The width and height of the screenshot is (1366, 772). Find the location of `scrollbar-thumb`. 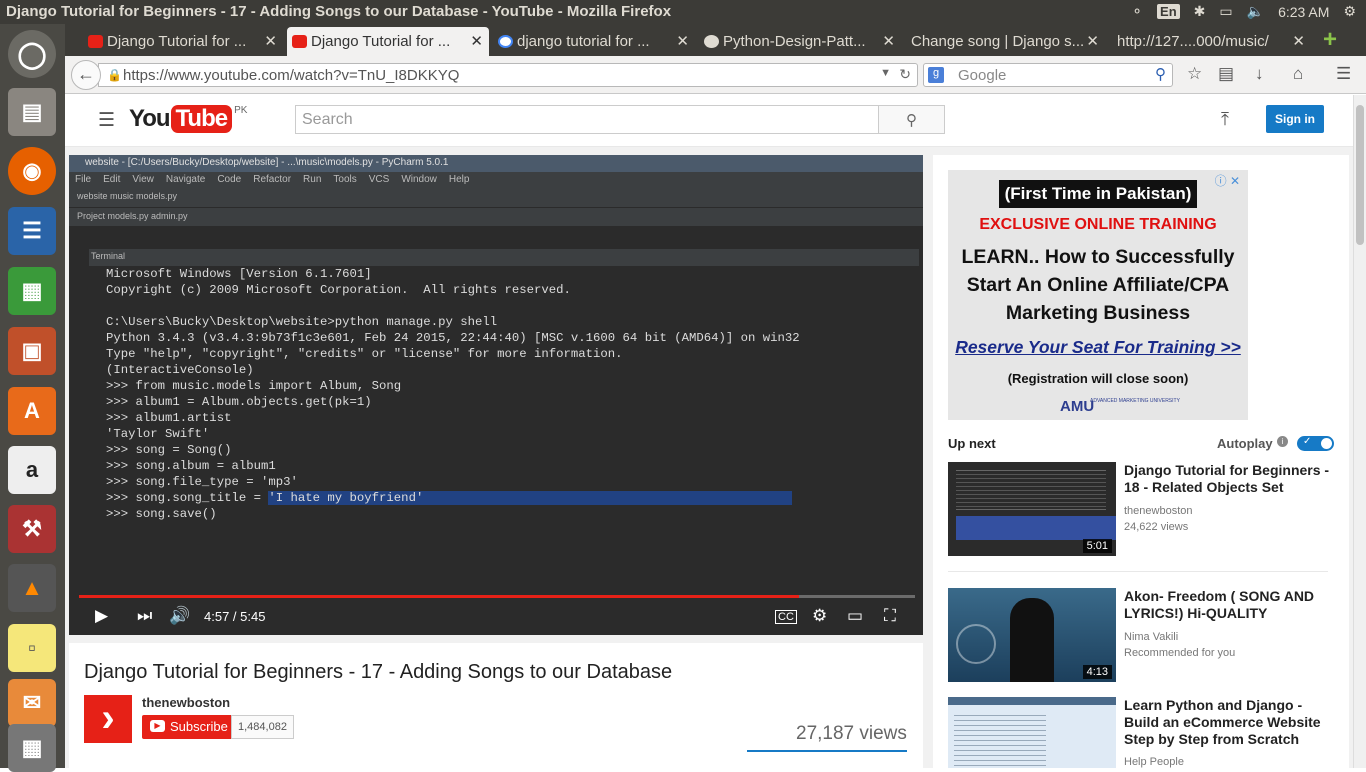

scrollbar-thumb is located at coordinates (1360, 175).